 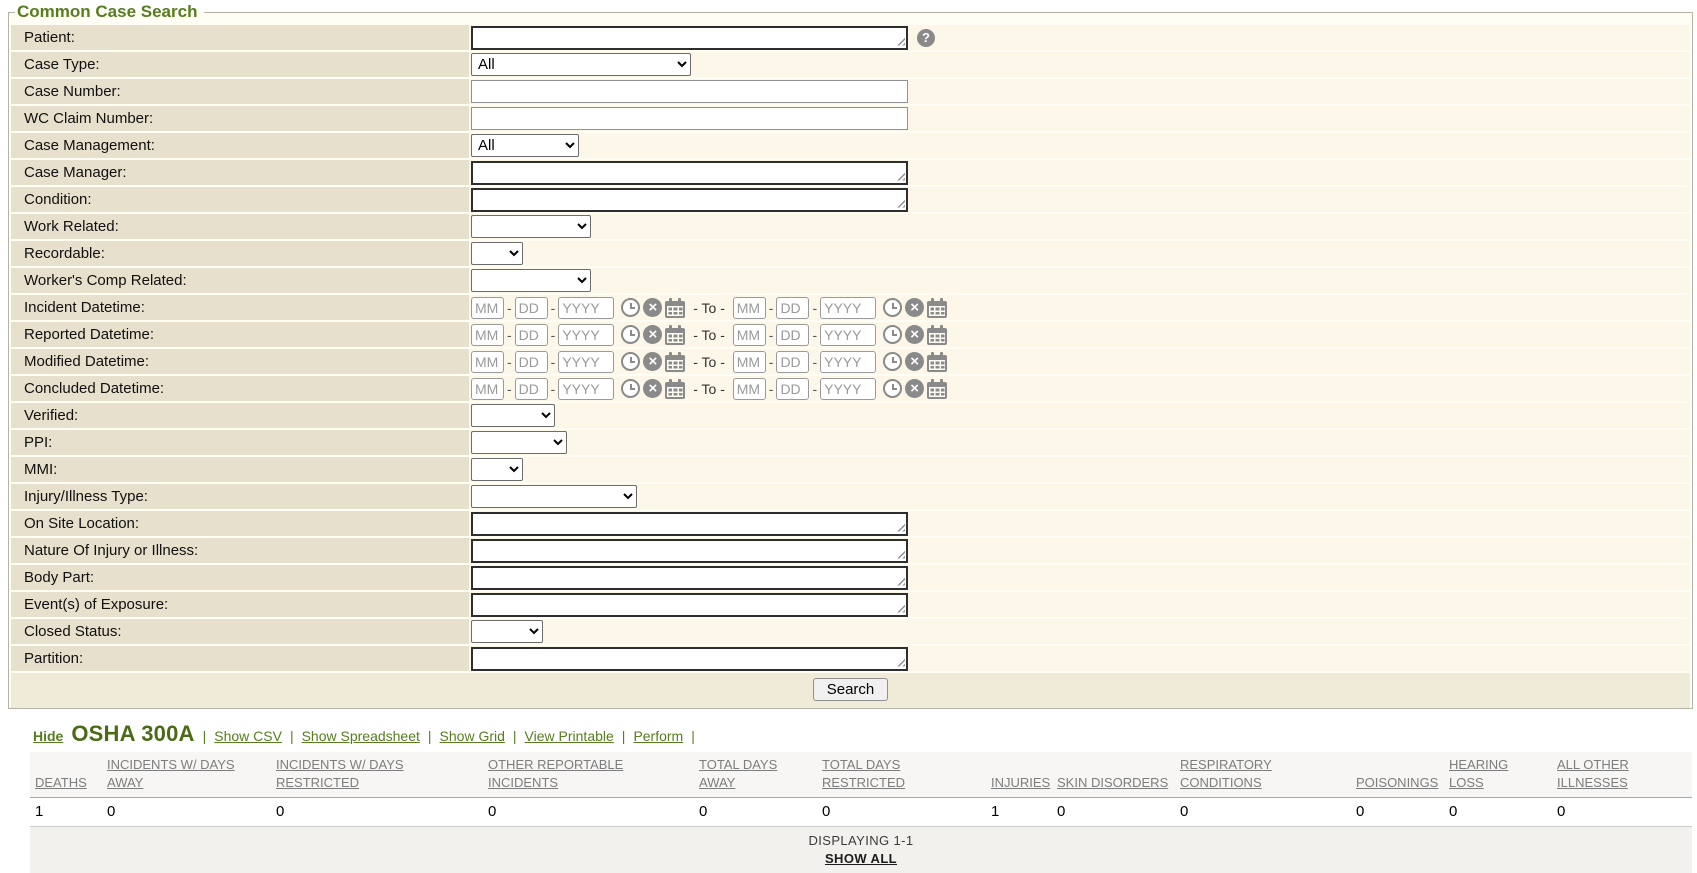 What do you see at coordinates (507, 631) in the screenshot?
I see `closed-status-select` at bounding box center [507, 631].